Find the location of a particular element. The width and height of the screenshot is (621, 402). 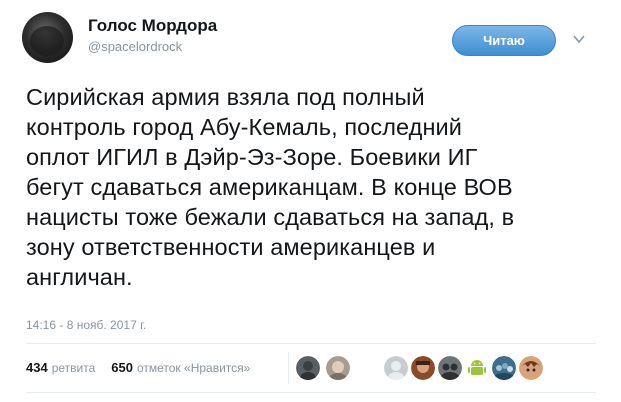

tweet-line: зону ответственности американцев и is located at coordinates (231, 247).